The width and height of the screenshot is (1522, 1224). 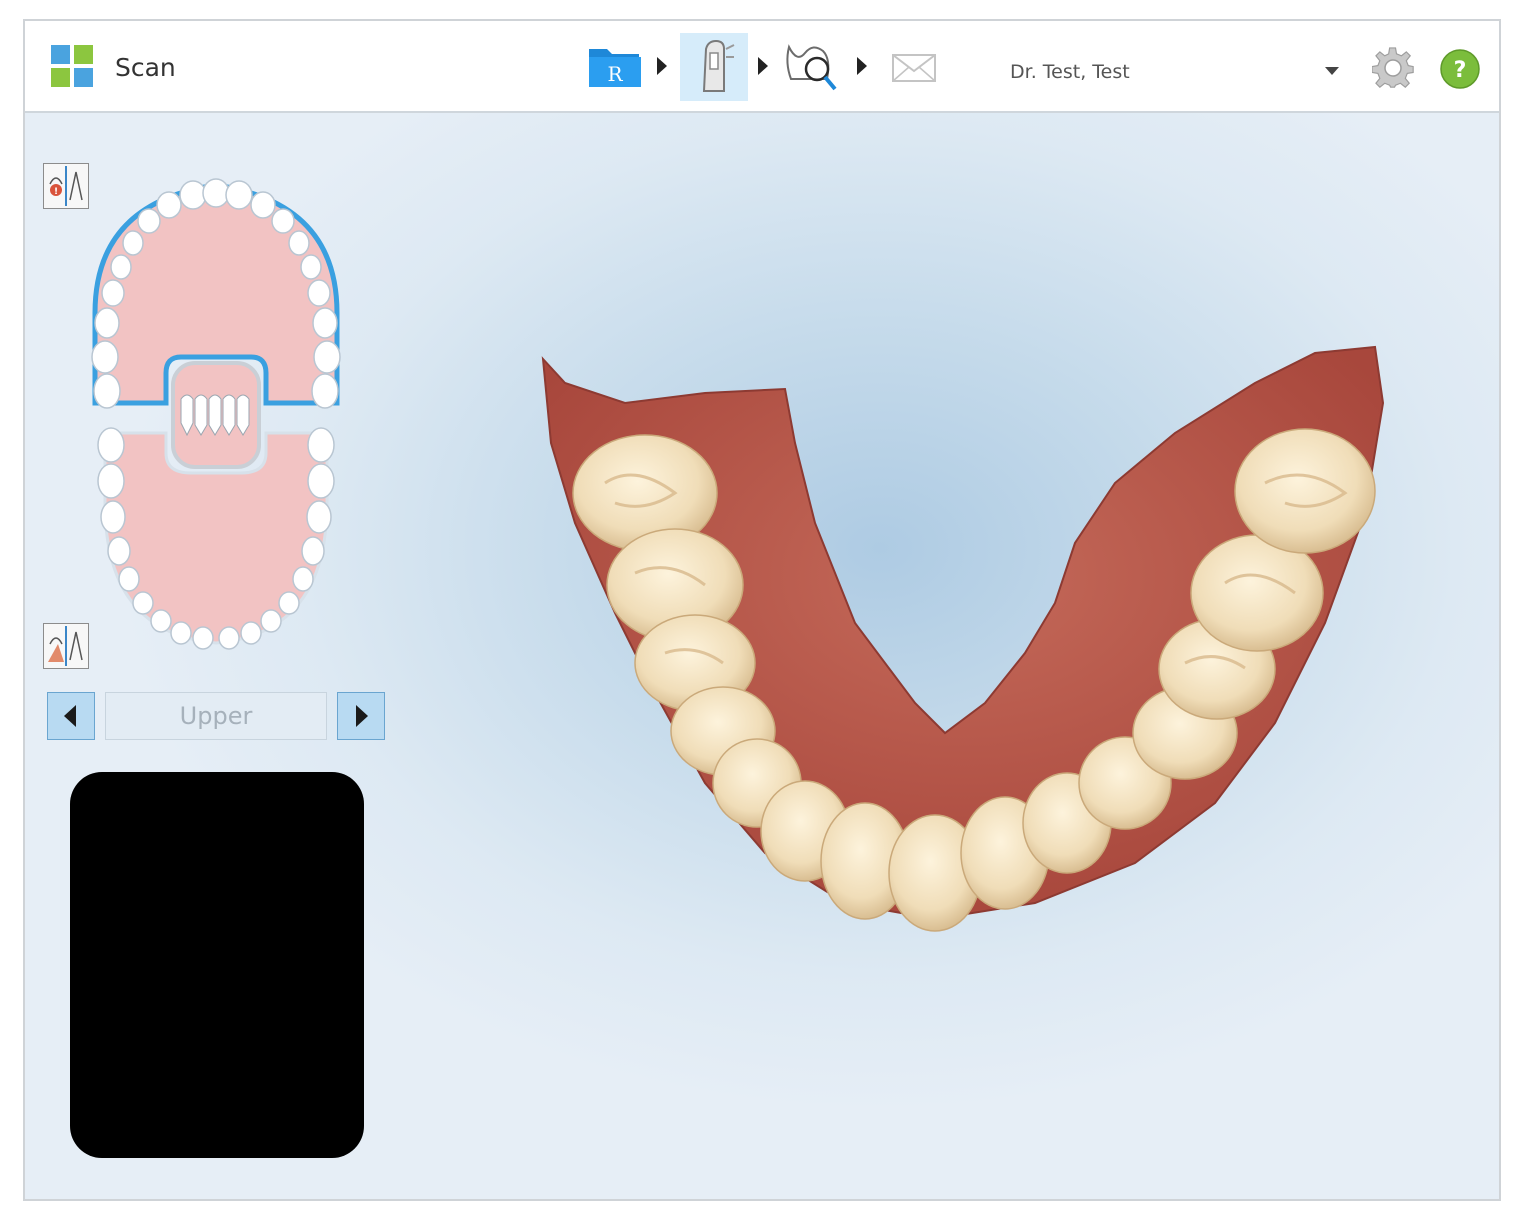 I want to click on arrow-left-icon, so click(x=70, y=716).